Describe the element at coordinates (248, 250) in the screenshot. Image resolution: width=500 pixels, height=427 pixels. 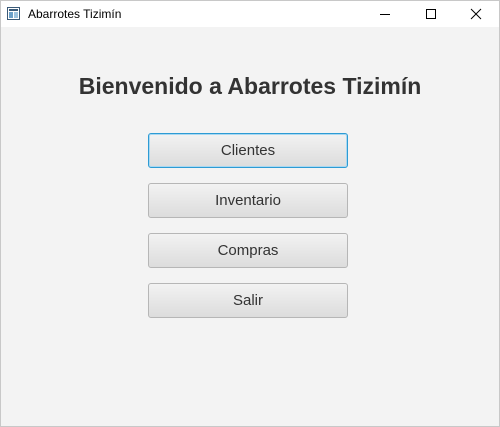
I see `compras-button: Compras` at that location.